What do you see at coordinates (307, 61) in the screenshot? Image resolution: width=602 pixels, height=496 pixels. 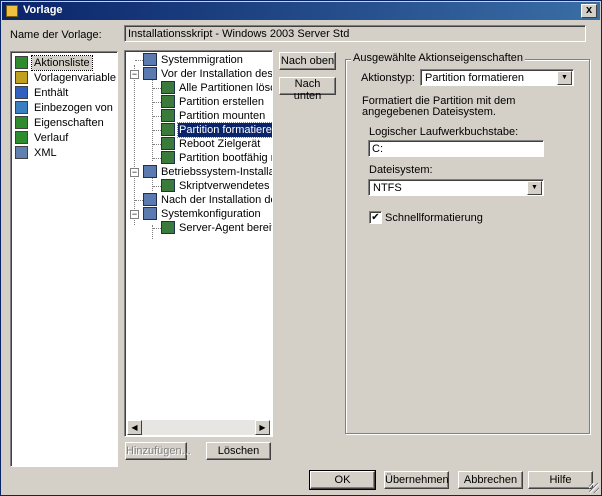 I see `move-up-button: Nach oben` at bounding box center [307, 61].